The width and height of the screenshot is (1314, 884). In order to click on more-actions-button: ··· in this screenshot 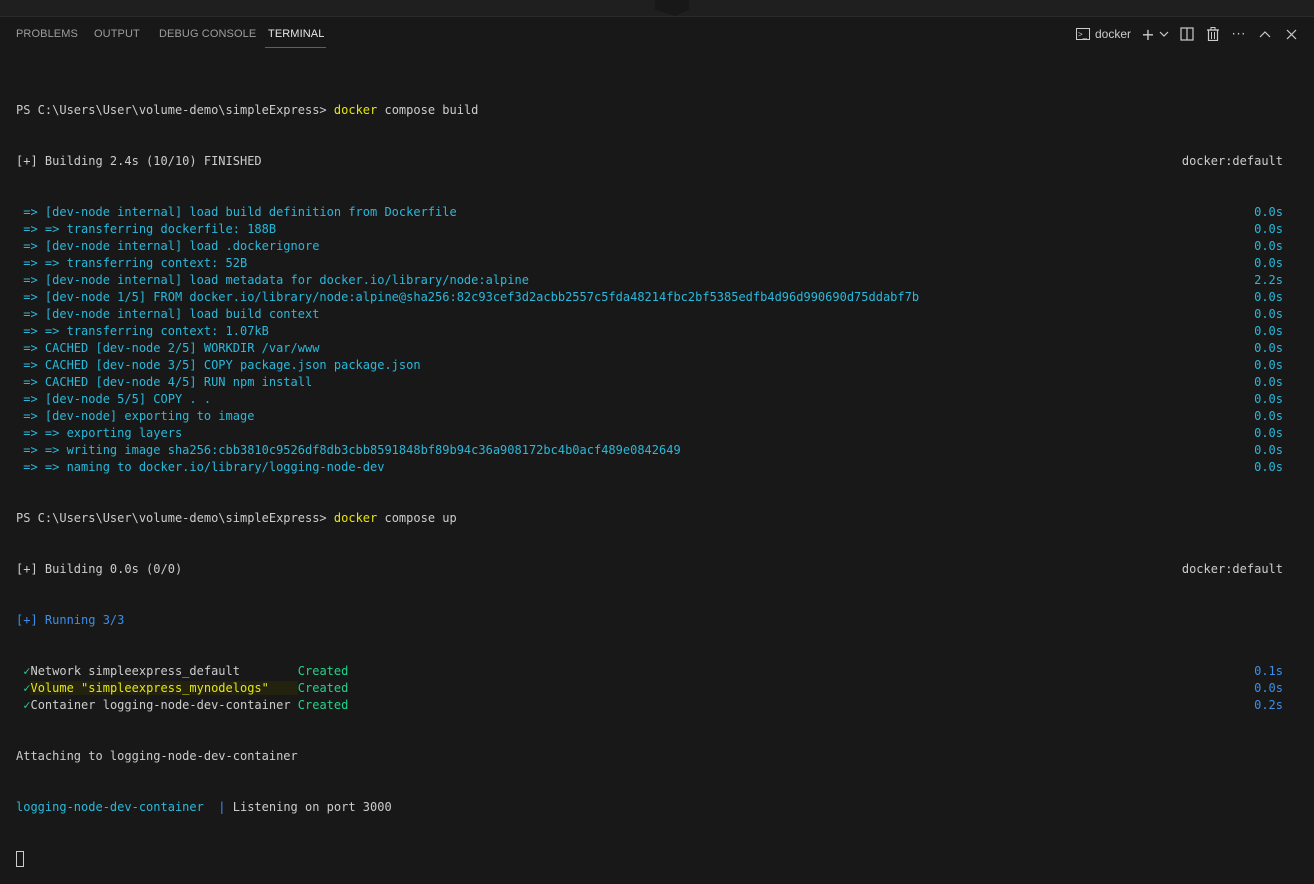, I will do `click(1239, 34)`.